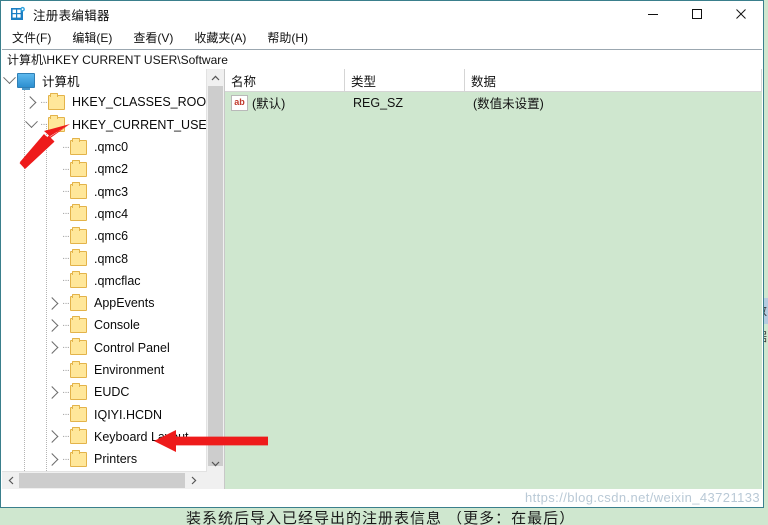 This screenshot has width=768, height=525. What do you see at coordinates (104, 191) in the screenshot?
I see `tree-node-qmc3: ··· .qmc3` at bounding box center [104, 191].